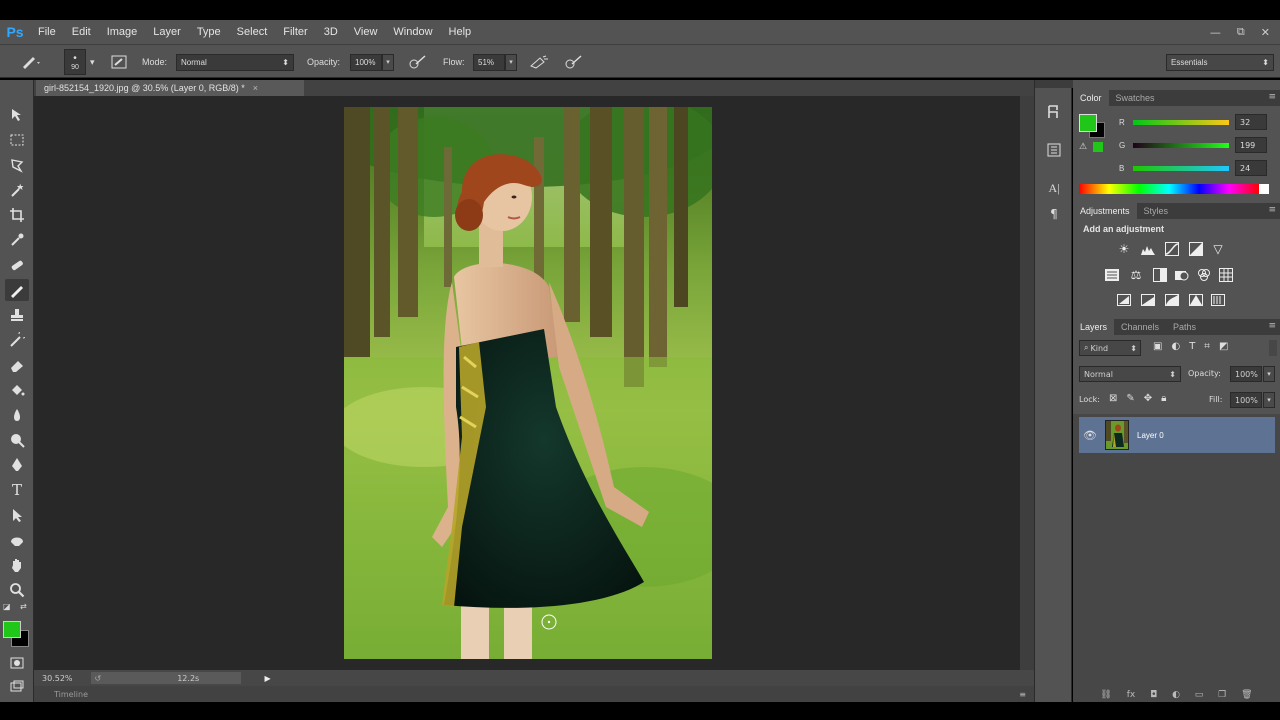  I want to click on tab-channels: Channels, so click(1140, 327).